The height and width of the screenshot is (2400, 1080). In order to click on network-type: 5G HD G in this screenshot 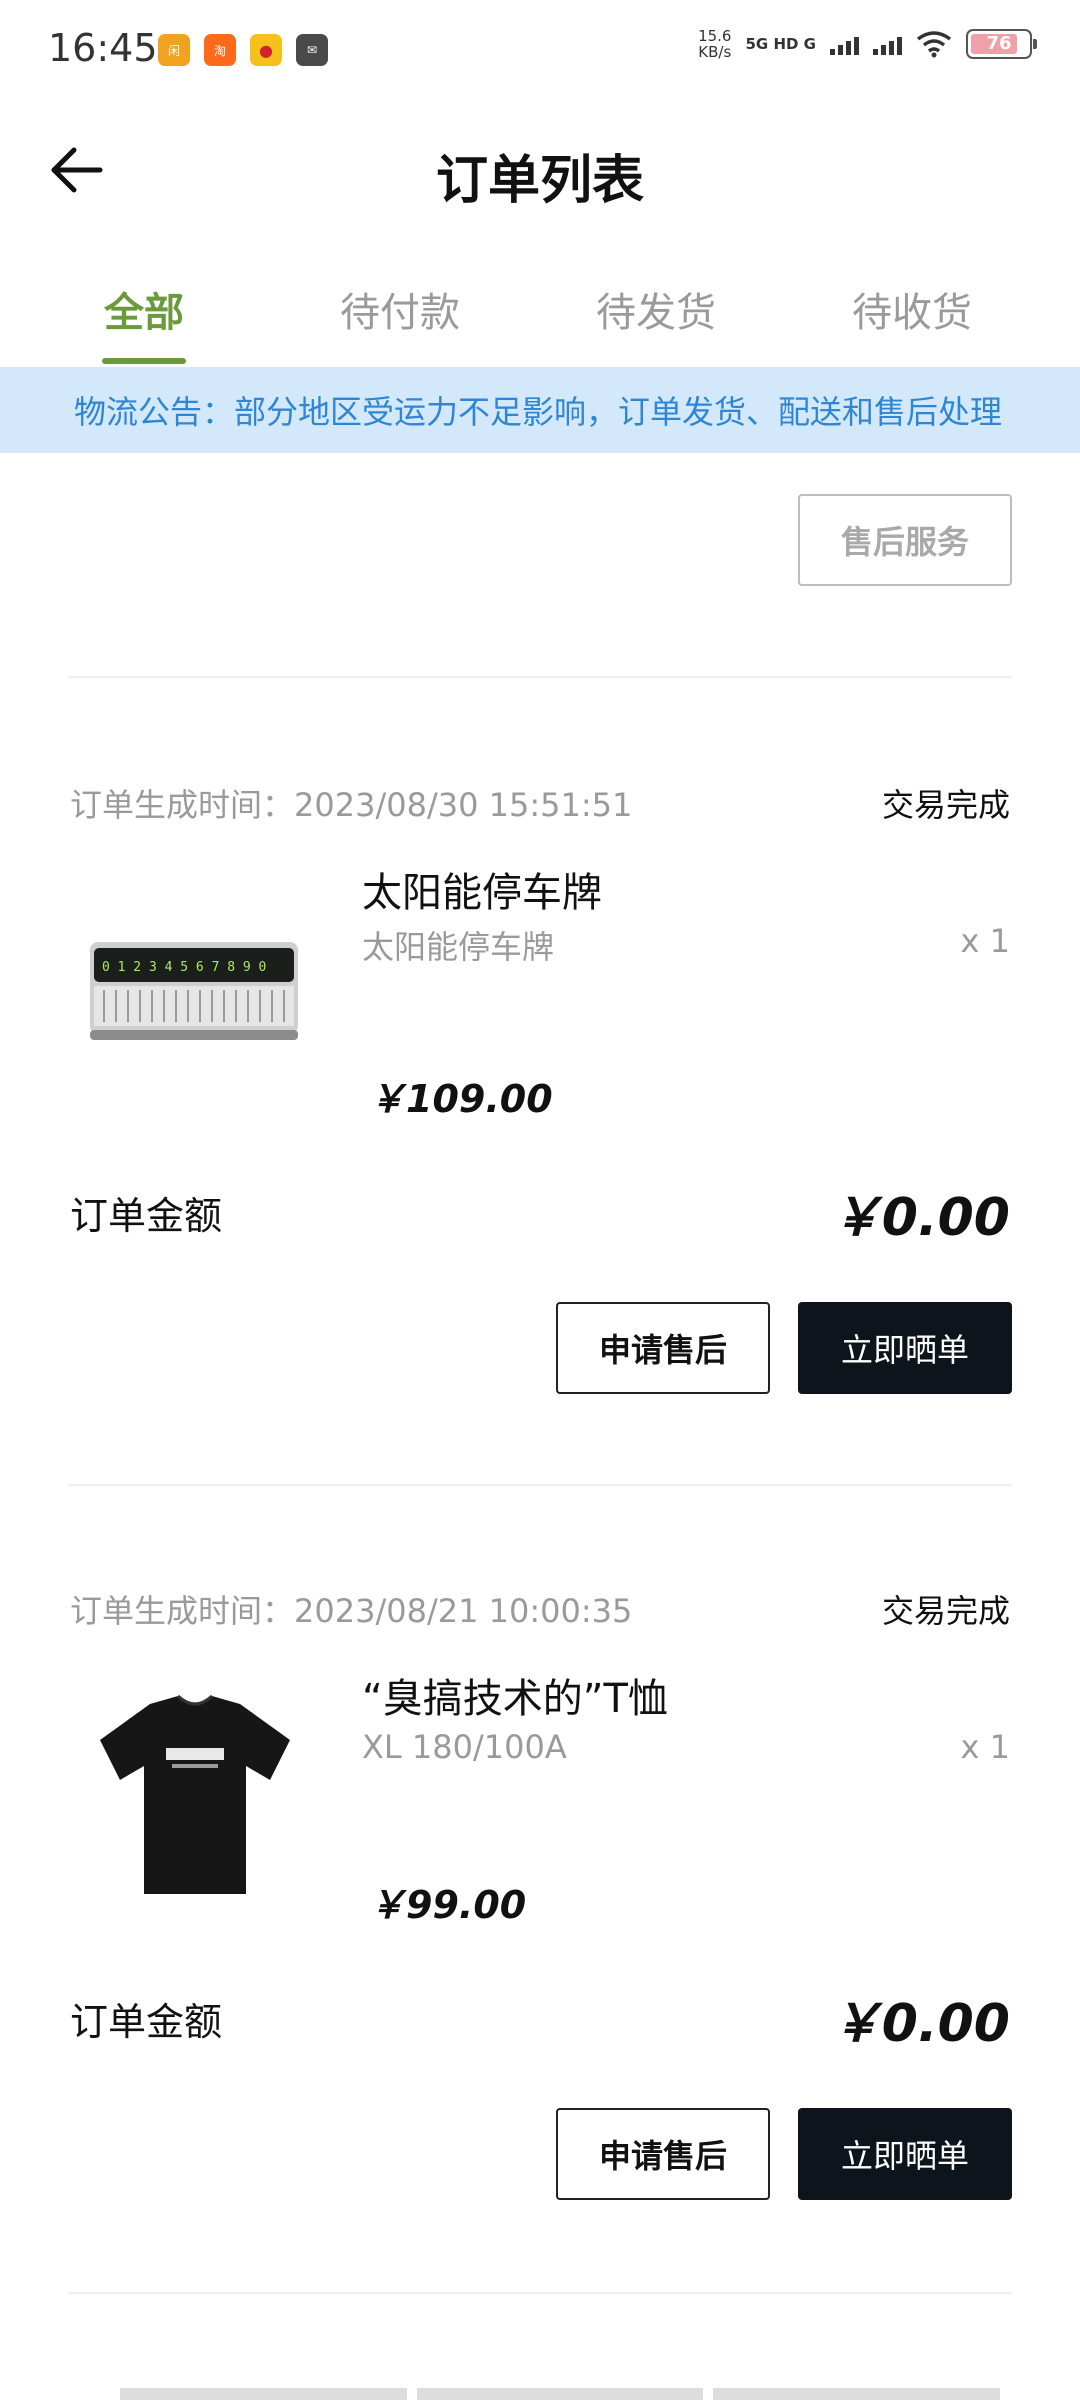, I will do `click(780, 44)`.